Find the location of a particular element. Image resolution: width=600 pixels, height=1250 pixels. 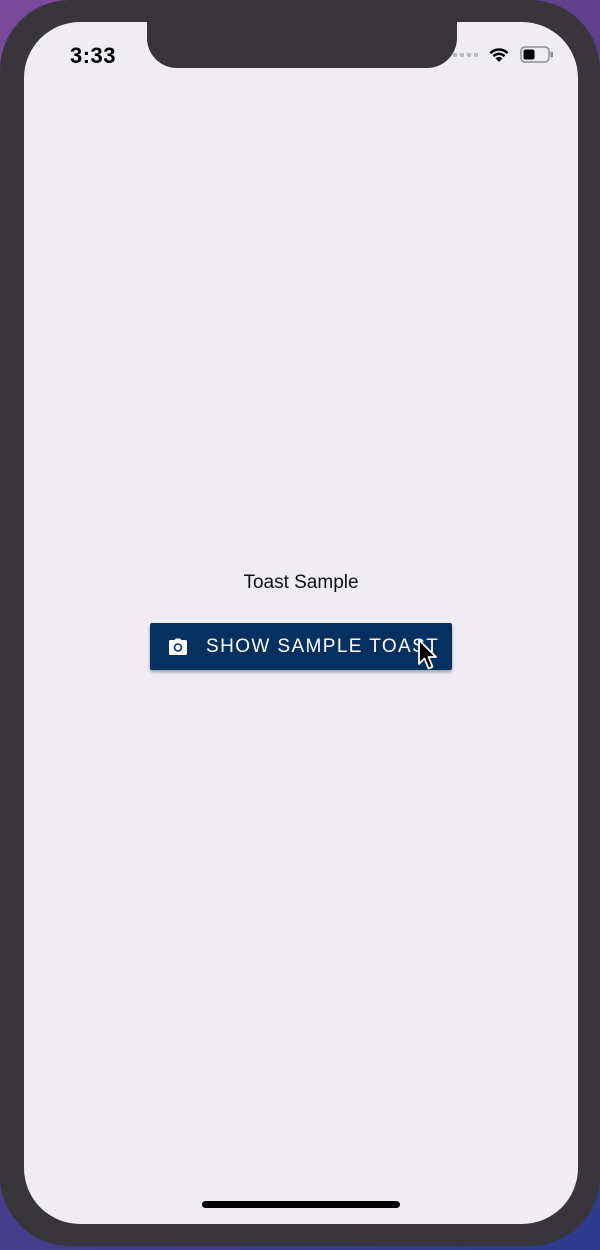

cellular-signal-icon is located at coordinates (465, 54).